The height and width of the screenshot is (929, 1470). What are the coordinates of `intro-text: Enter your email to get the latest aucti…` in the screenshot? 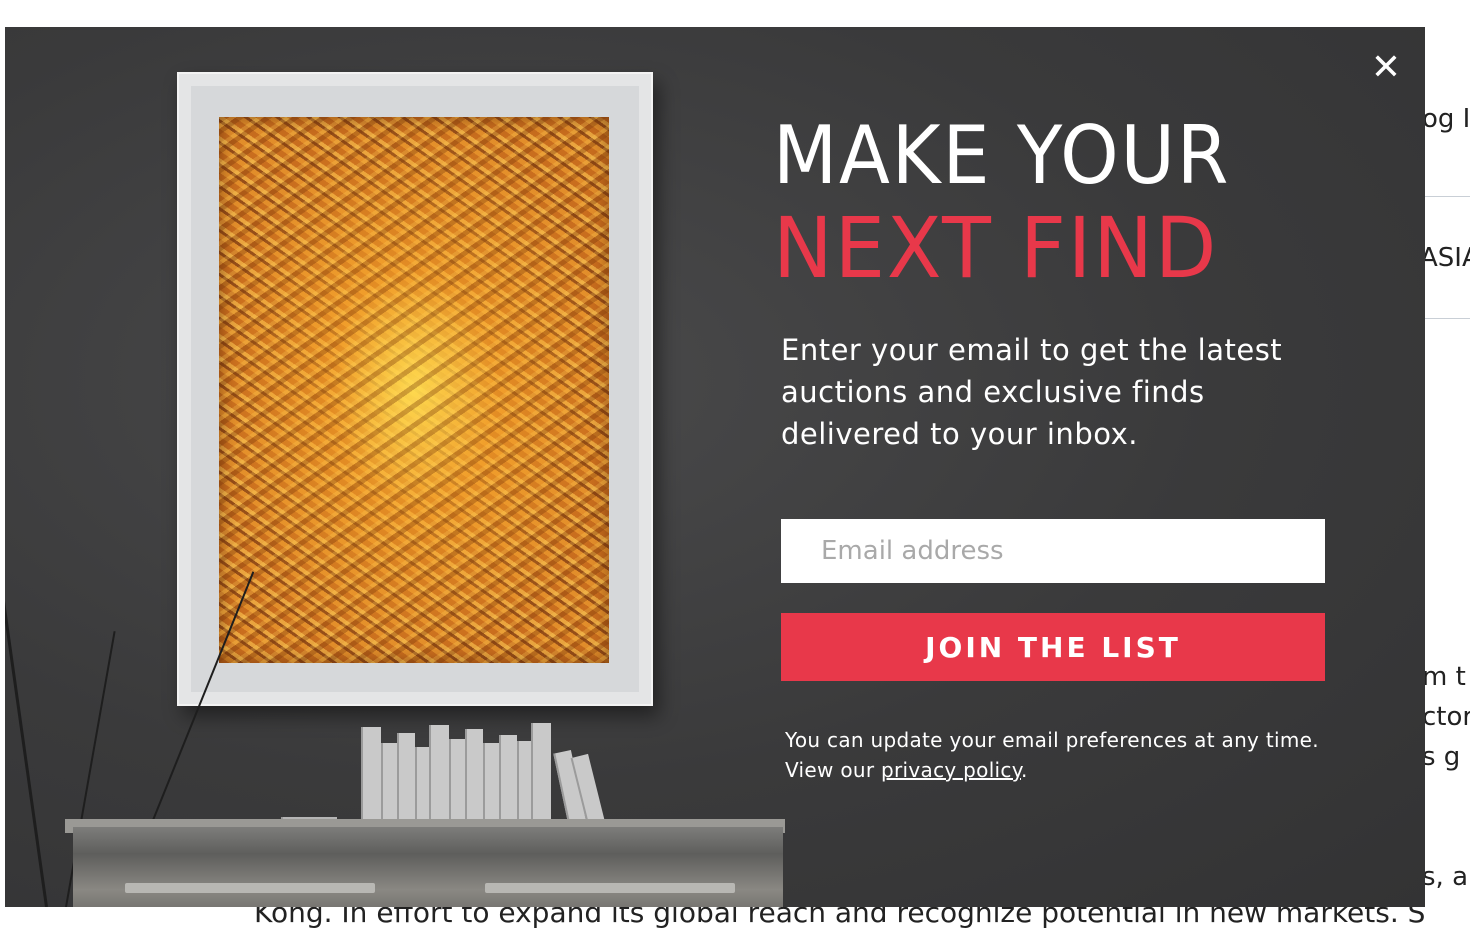 It's located at (1032, 392).